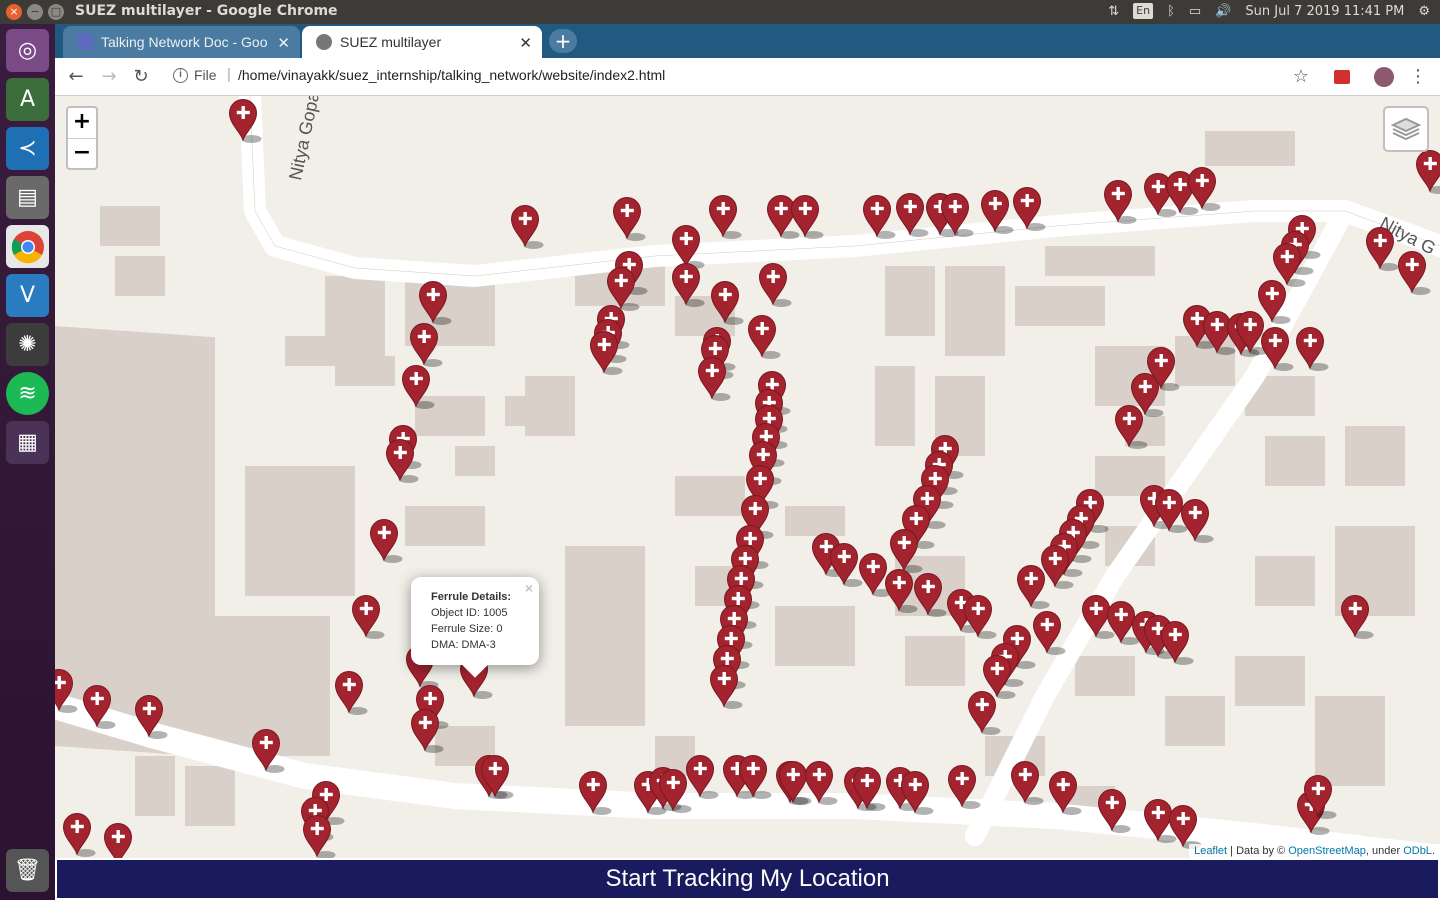  What do you see at coordinates (1417, 851) in the screenshot?
I see `odbl-link: ODbL` at bounding box center [1417, 851].